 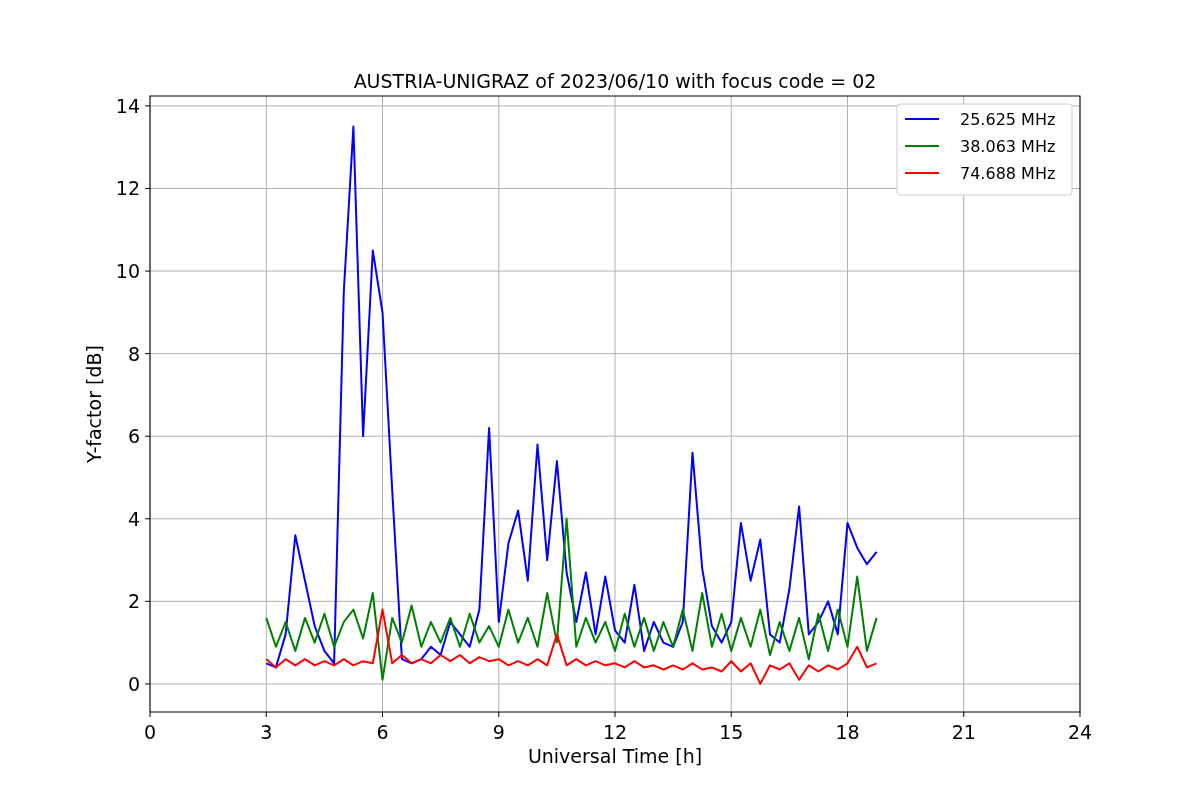 I want to click on legend-label: 25.625 MHz, so click(x=1008, y=119).